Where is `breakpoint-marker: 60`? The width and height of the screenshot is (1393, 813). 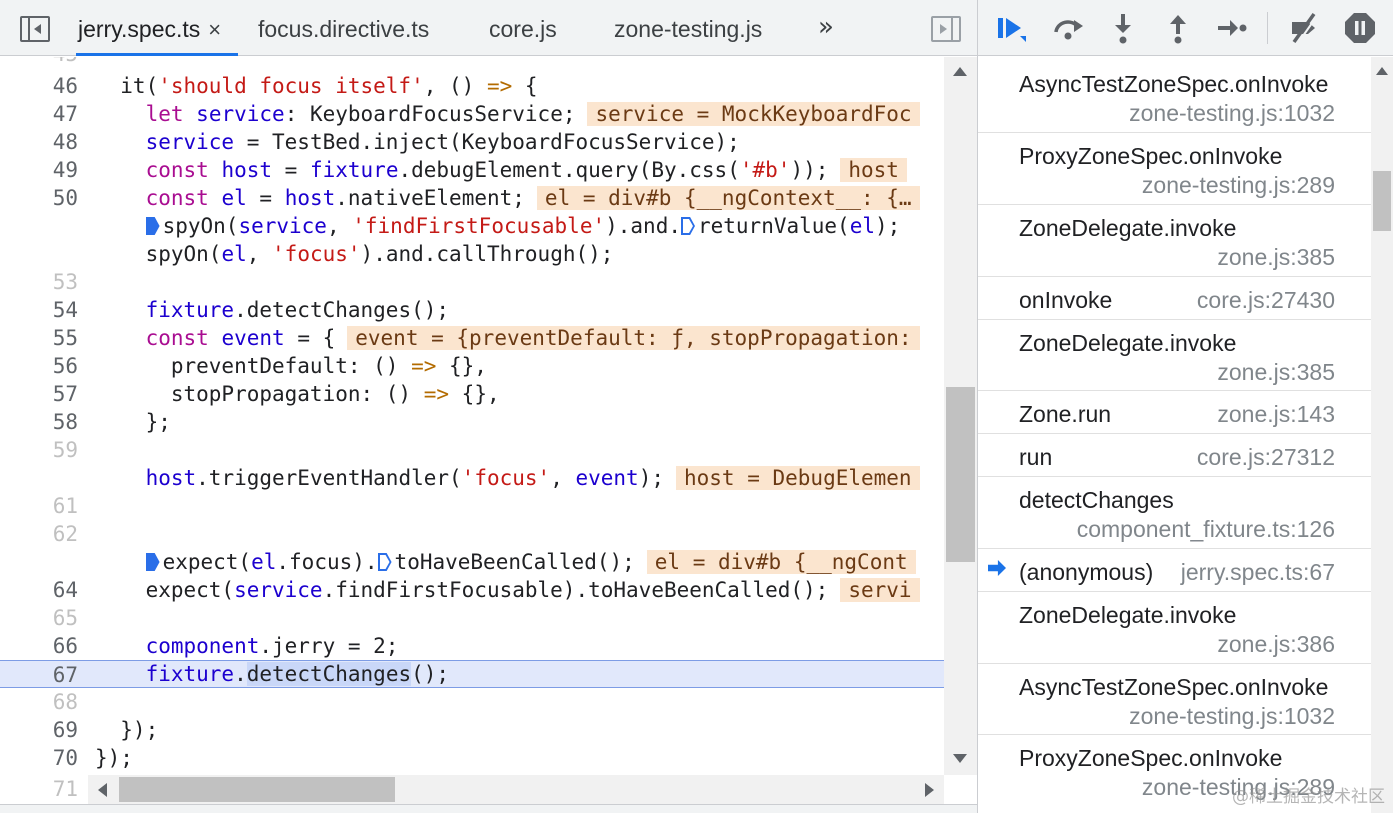 breakpoint-marker: 60 is located at coordinates (45, 478).